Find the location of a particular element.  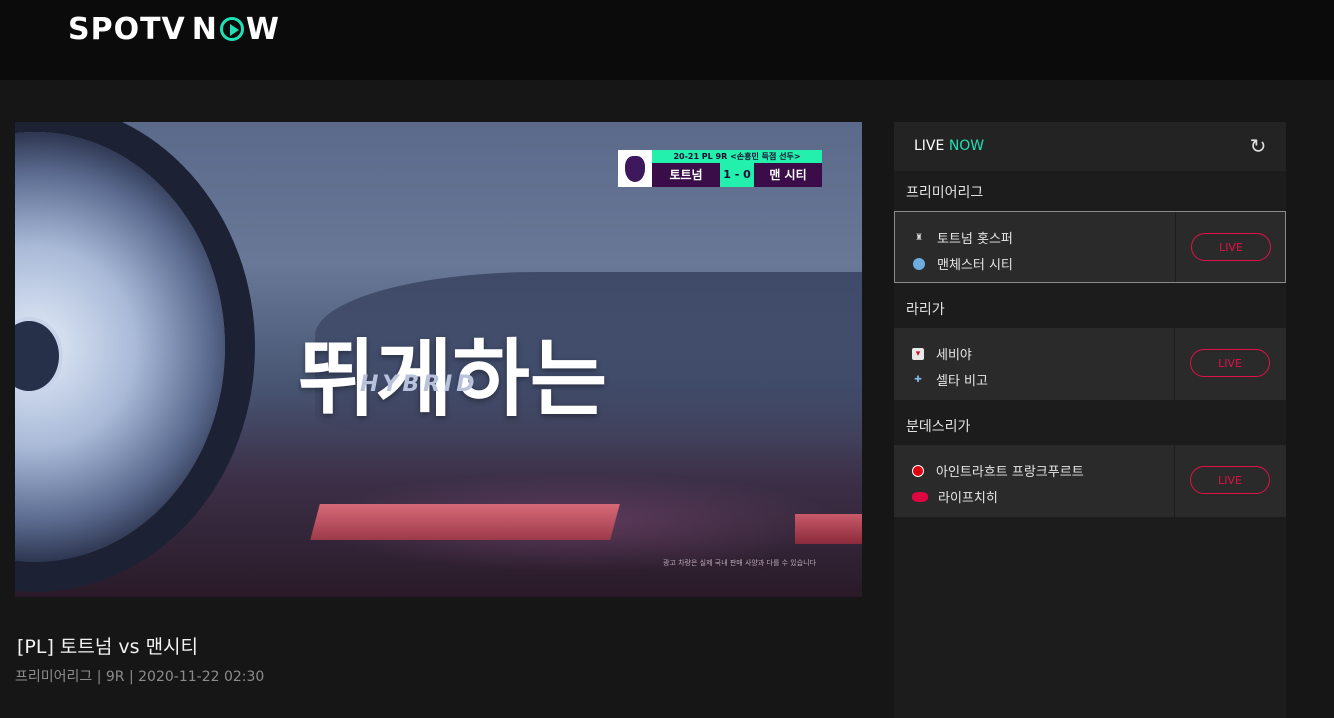

scoreboard-result: 1 - 0 is located at coordinates (737, 175).